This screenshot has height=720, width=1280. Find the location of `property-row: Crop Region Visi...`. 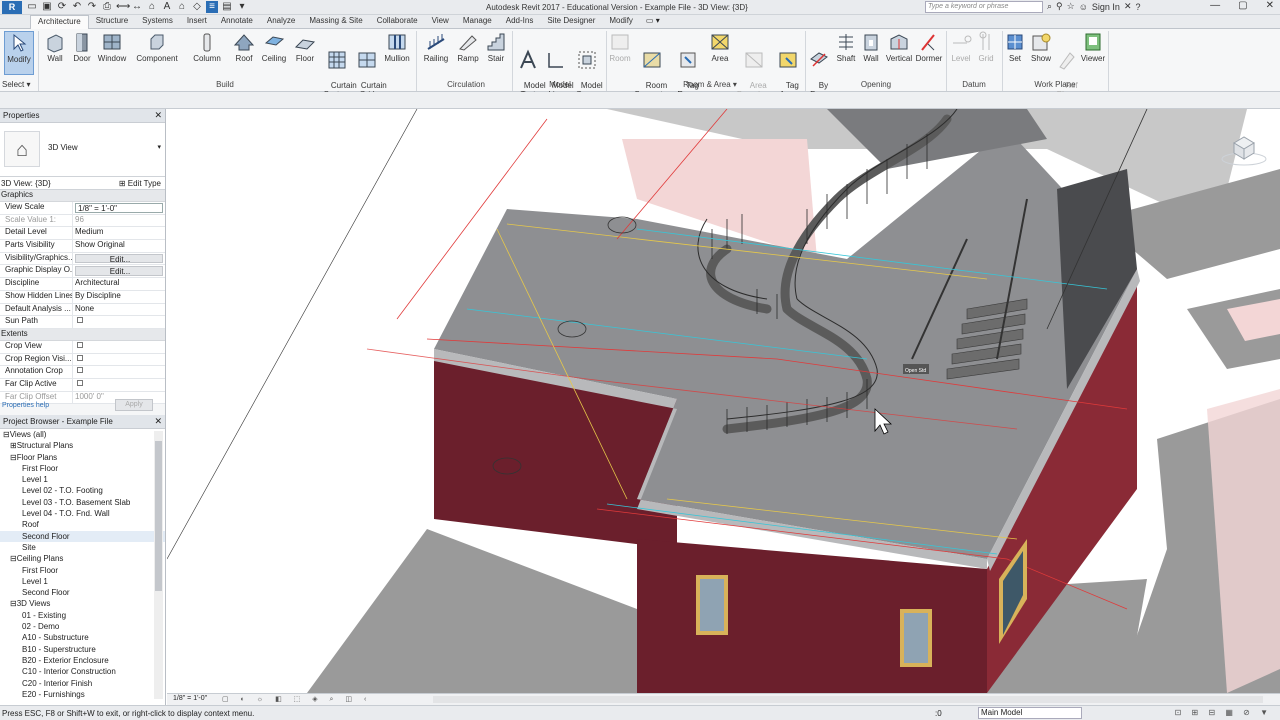

property-row: Crop Region Visi... is located at coordinates (82, 360).